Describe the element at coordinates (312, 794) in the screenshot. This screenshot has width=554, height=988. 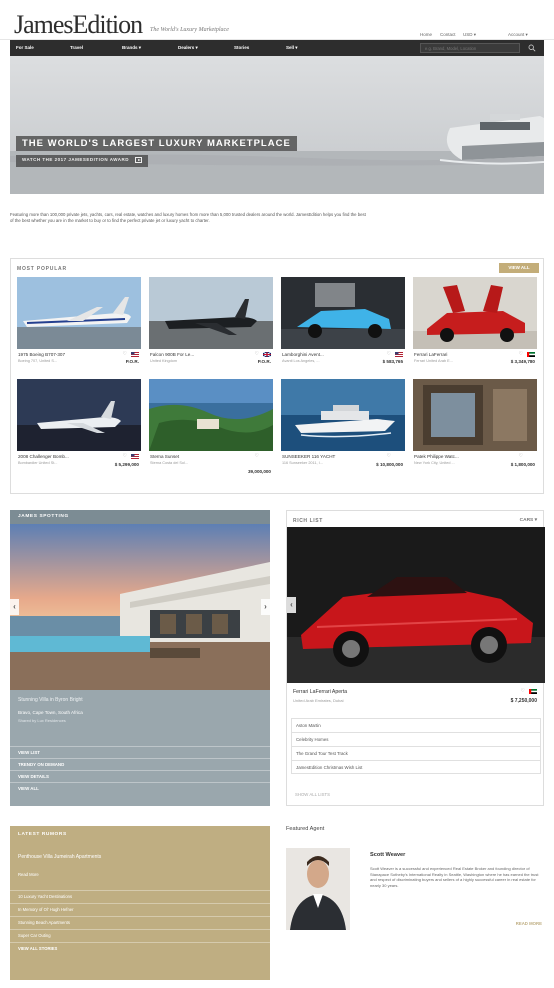
I see `show-all-lists-link: SHOW ALL LISTS` at that location.